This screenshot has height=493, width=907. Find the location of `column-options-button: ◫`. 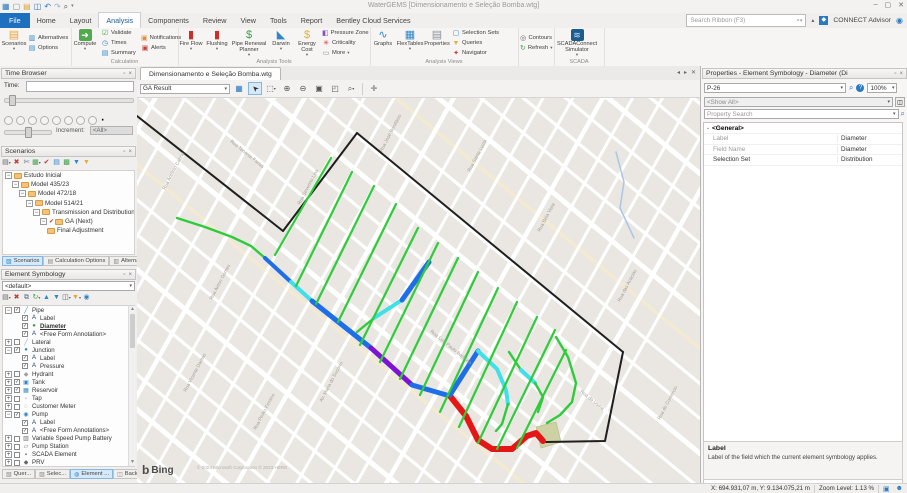

column-options-button: ◫ is located at coordinates (900, 102).